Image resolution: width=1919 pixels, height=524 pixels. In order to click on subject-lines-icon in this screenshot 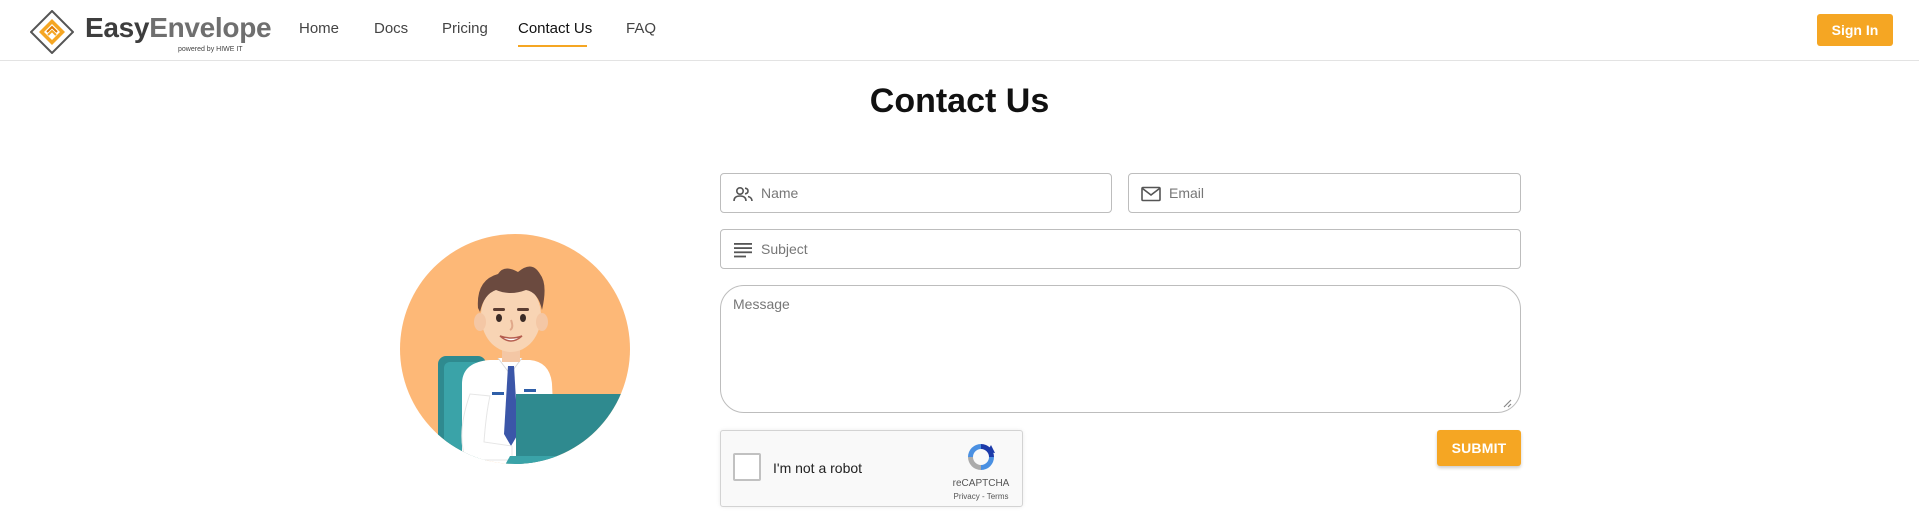, I will do `click(743, 250)`.